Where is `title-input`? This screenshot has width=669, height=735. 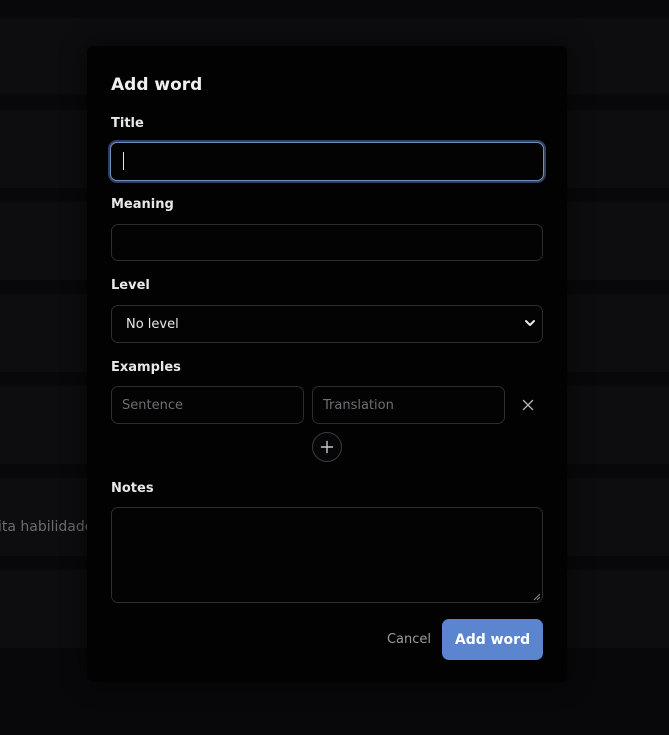
title-input is located at coordinates (327, 161).